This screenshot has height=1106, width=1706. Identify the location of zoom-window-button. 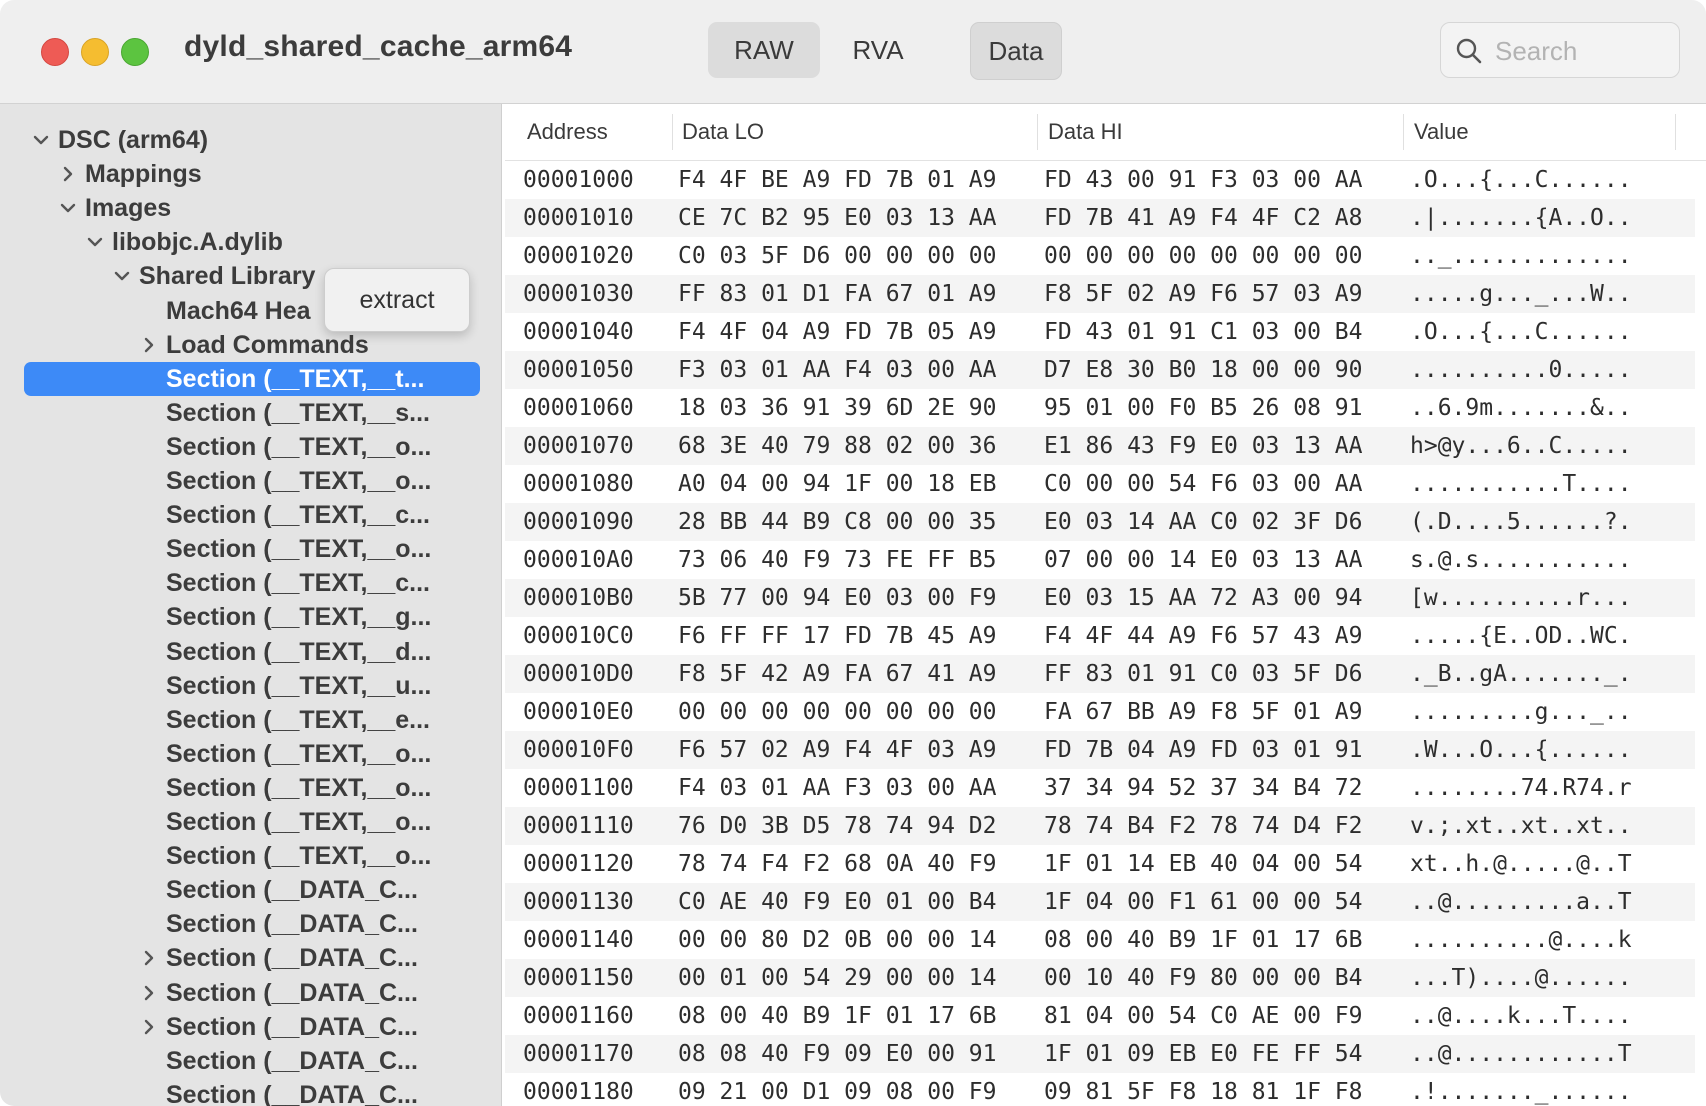
(135, 52).